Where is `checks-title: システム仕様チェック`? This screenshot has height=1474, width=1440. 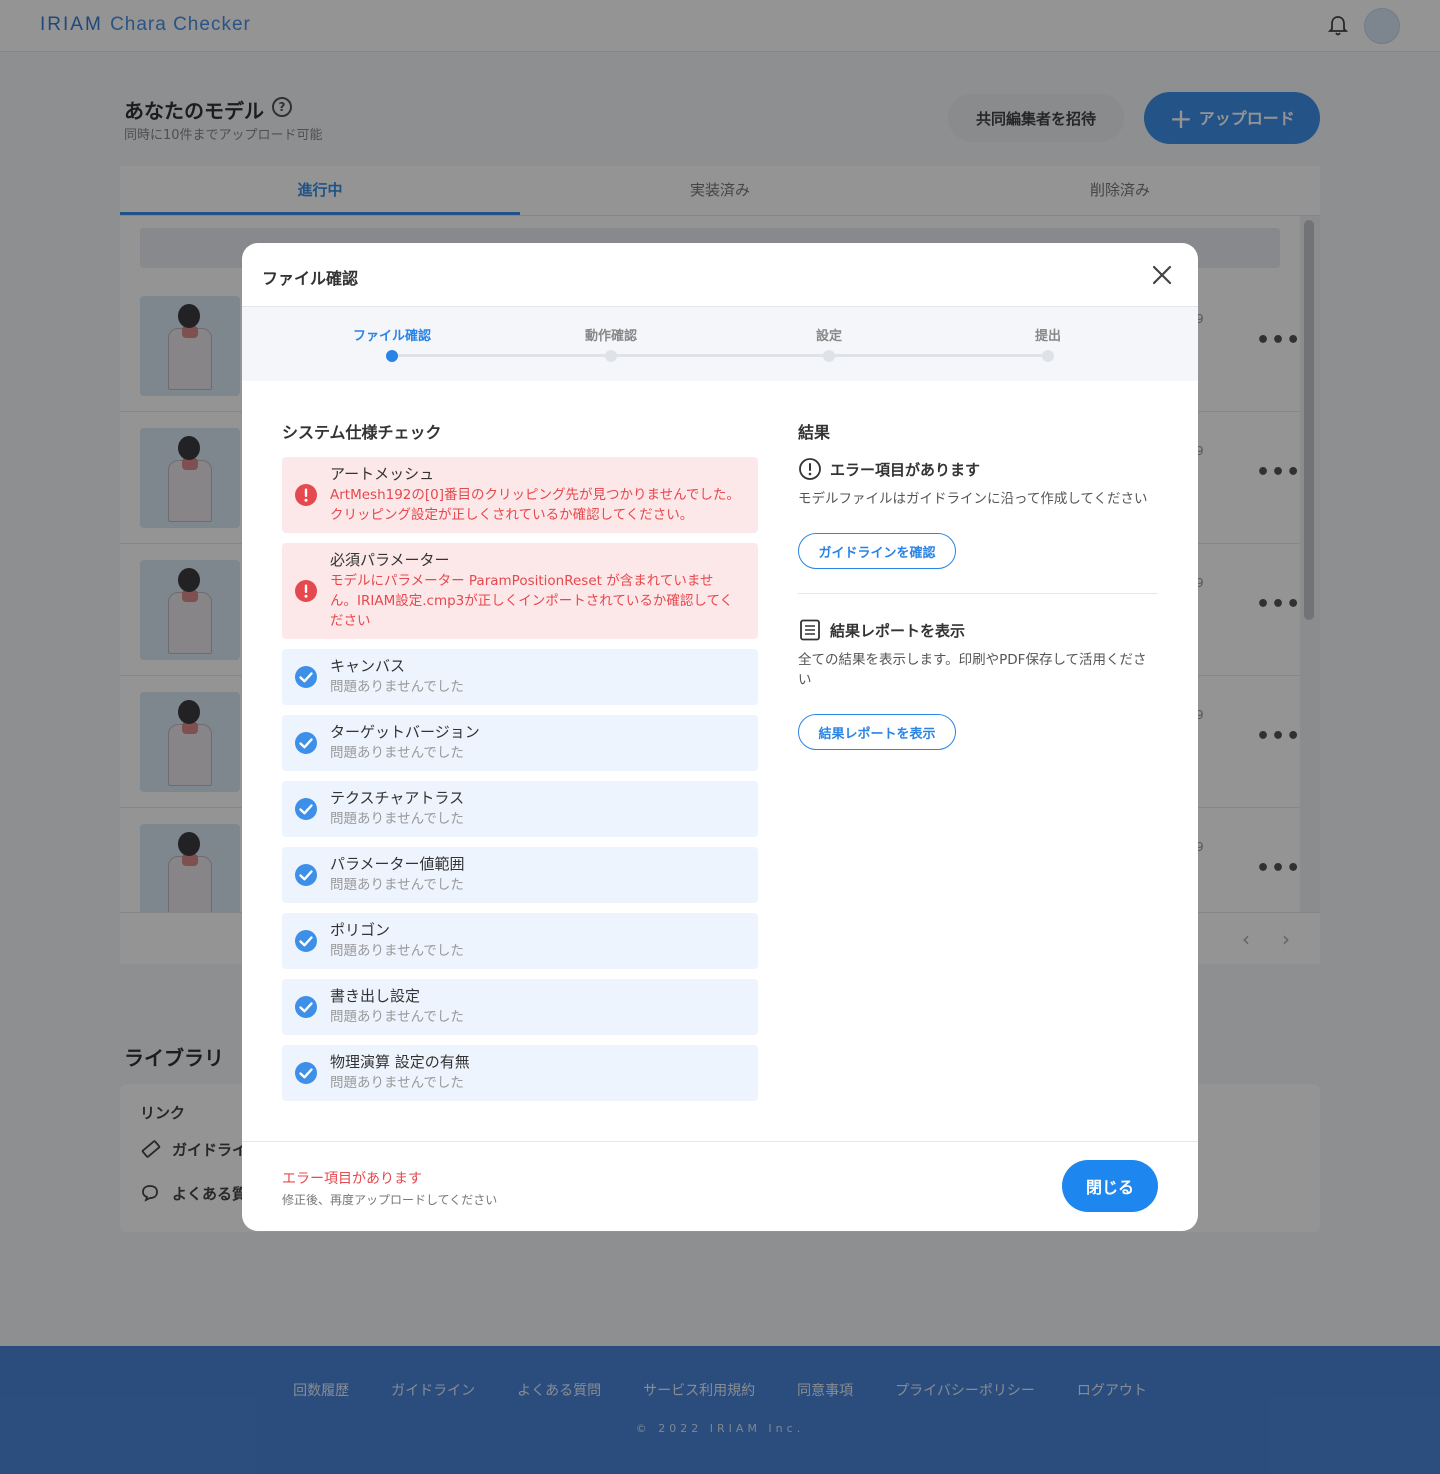
checks-title: システム仕様チェック is located at coordinates (362, 432).